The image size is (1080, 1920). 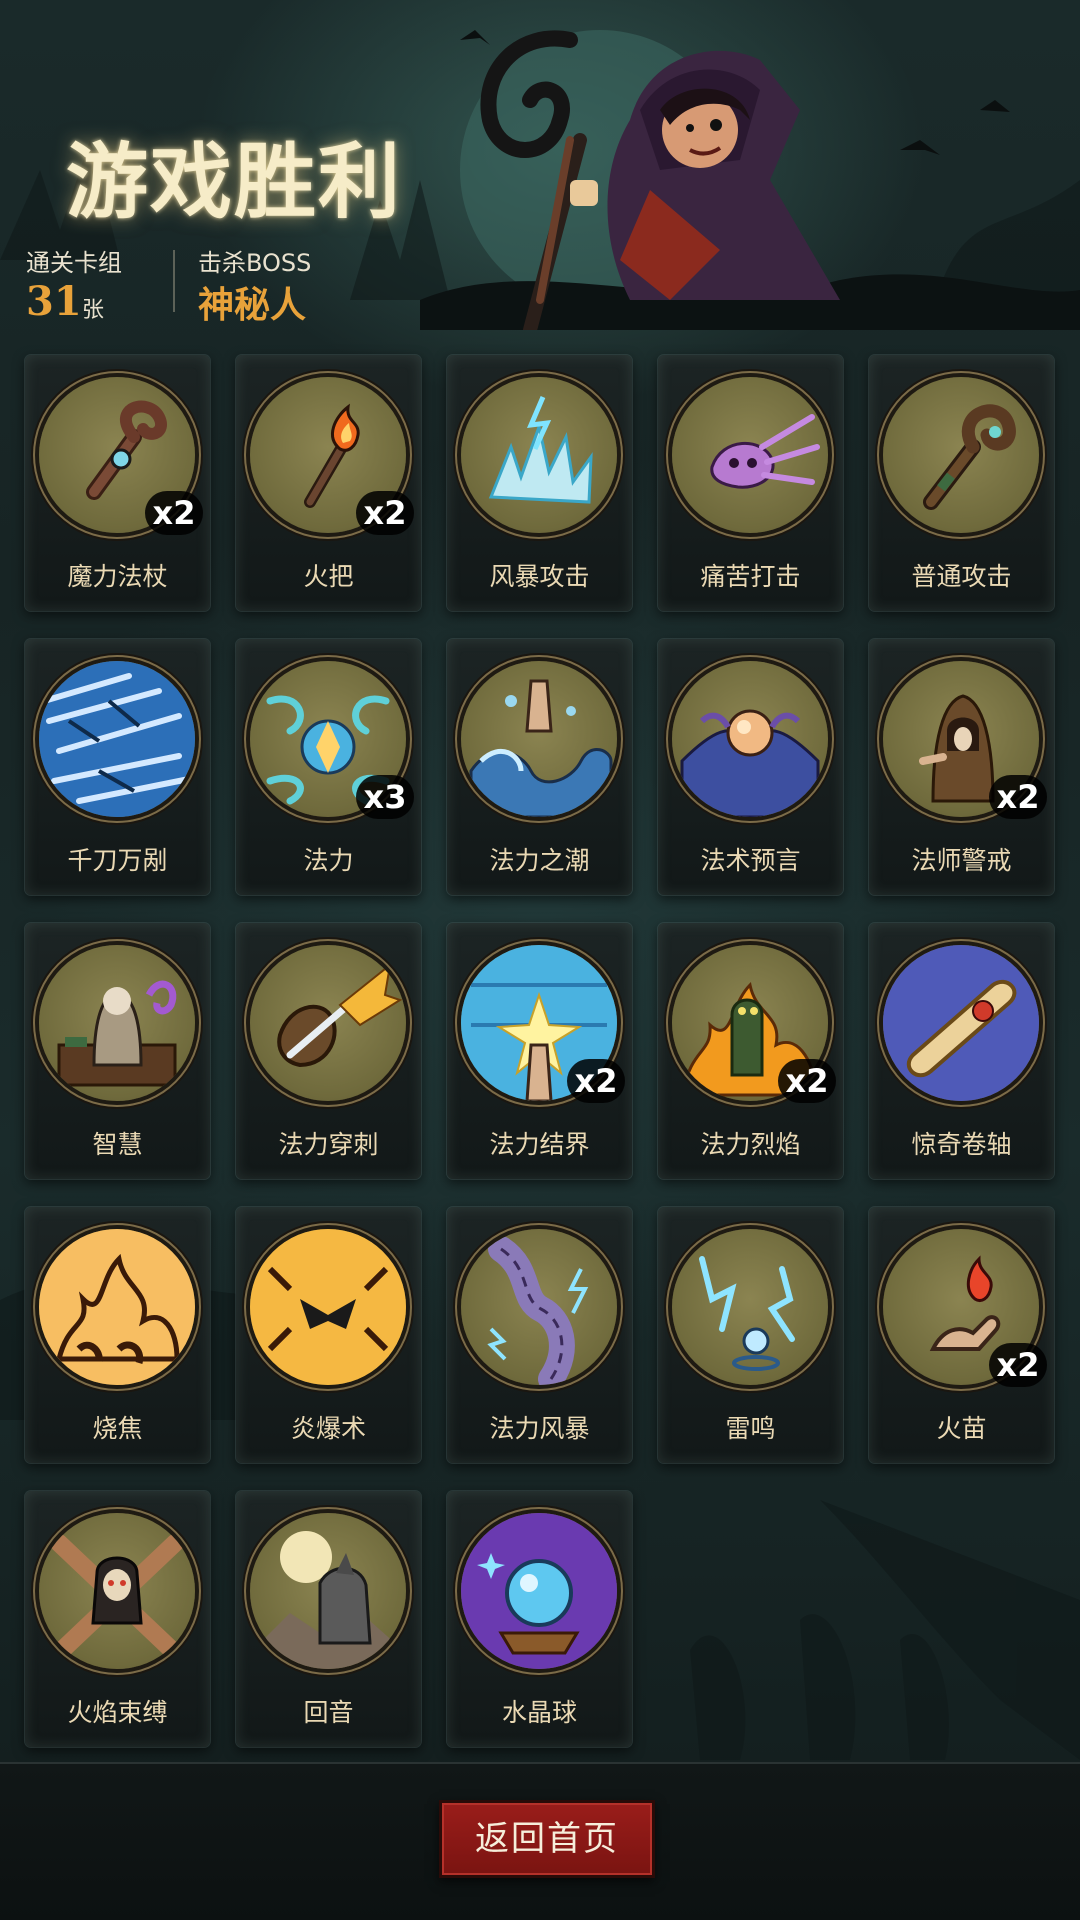 What do you see at coordinates (750, 860) in the screenshot?
I see `card-name: 法术预言` at bounding box center [750, 860].